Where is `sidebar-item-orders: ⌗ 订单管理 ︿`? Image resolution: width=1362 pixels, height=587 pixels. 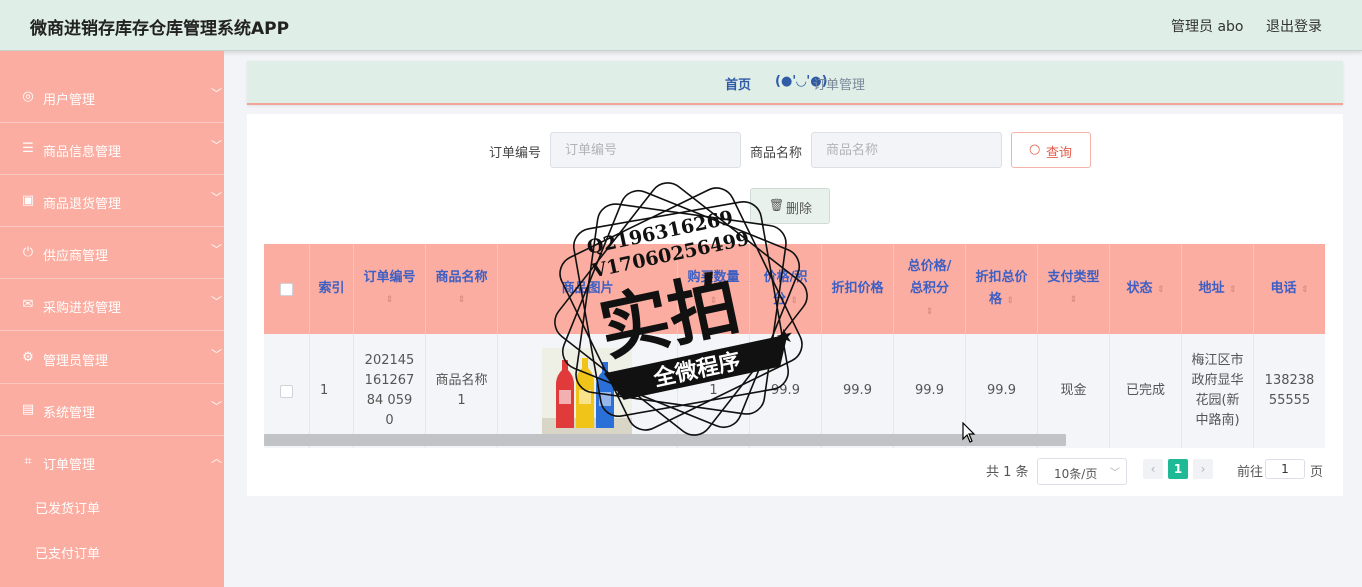 sidebar-item-orders: ⌗ 订单管理 ︿ is located at coordinates (112, 462).